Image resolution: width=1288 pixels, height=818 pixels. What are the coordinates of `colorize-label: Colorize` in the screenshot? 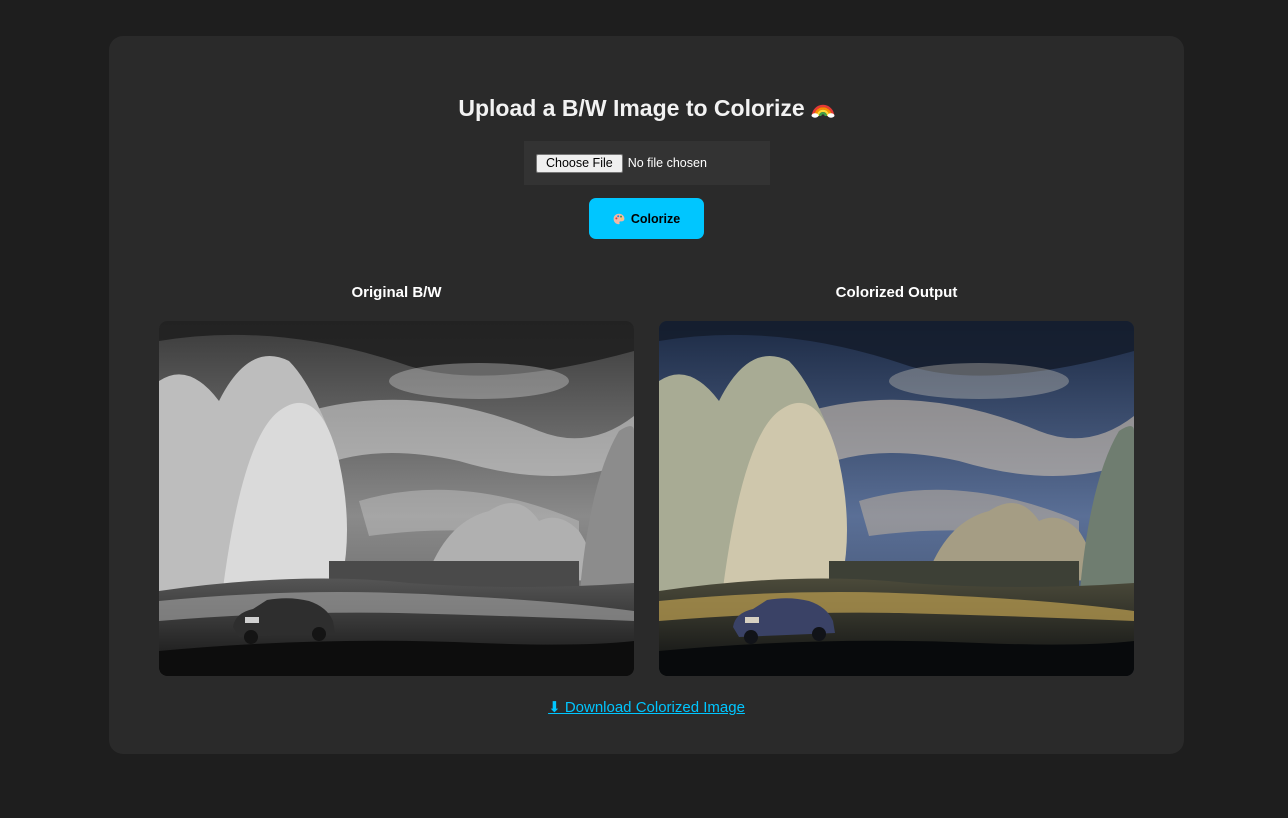 It's located at (655, 218).